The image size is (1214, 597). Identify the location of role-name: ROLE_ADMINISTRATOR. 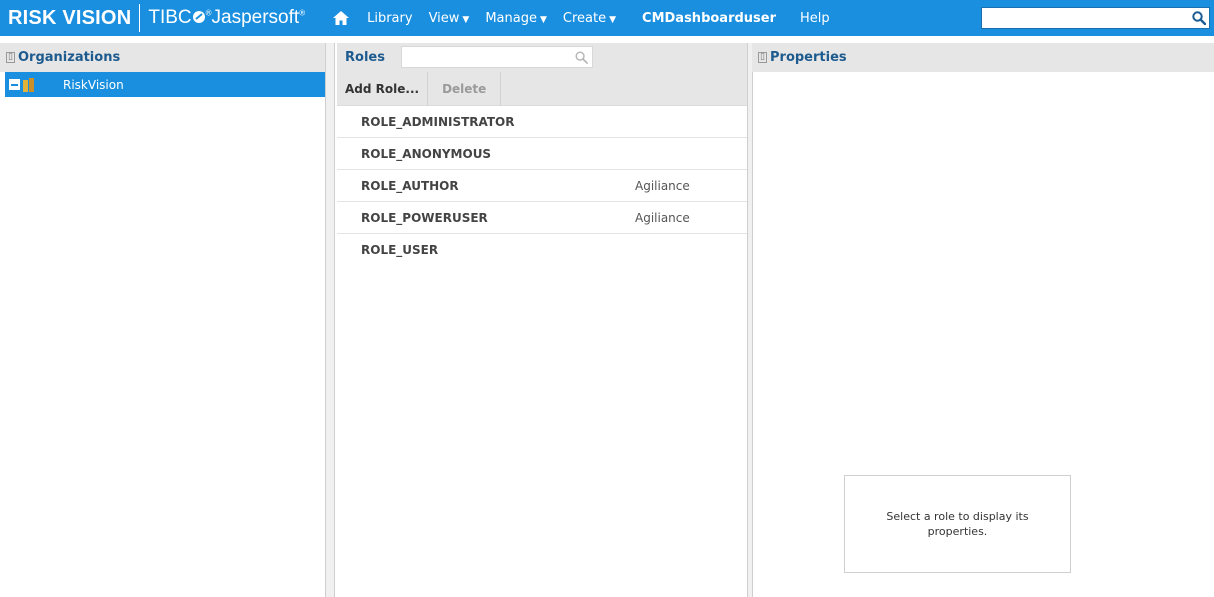
(438, 121).